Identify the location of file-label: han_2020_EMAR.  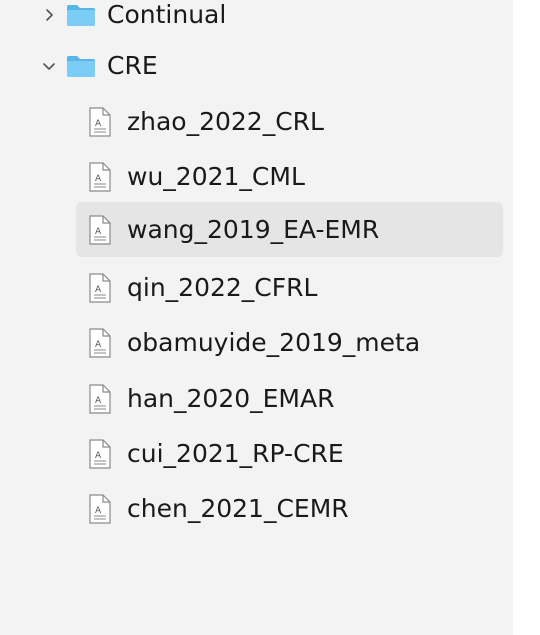
(231, 398).